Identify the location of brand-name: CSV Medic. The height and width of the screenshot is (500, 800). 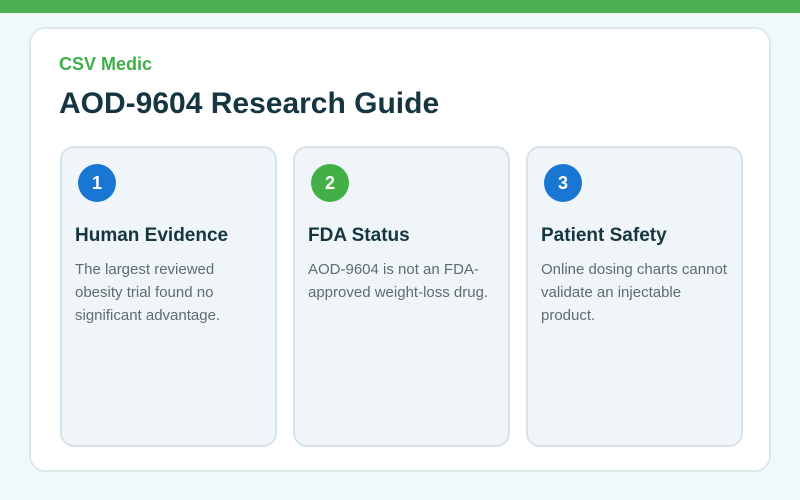
(106, 64).